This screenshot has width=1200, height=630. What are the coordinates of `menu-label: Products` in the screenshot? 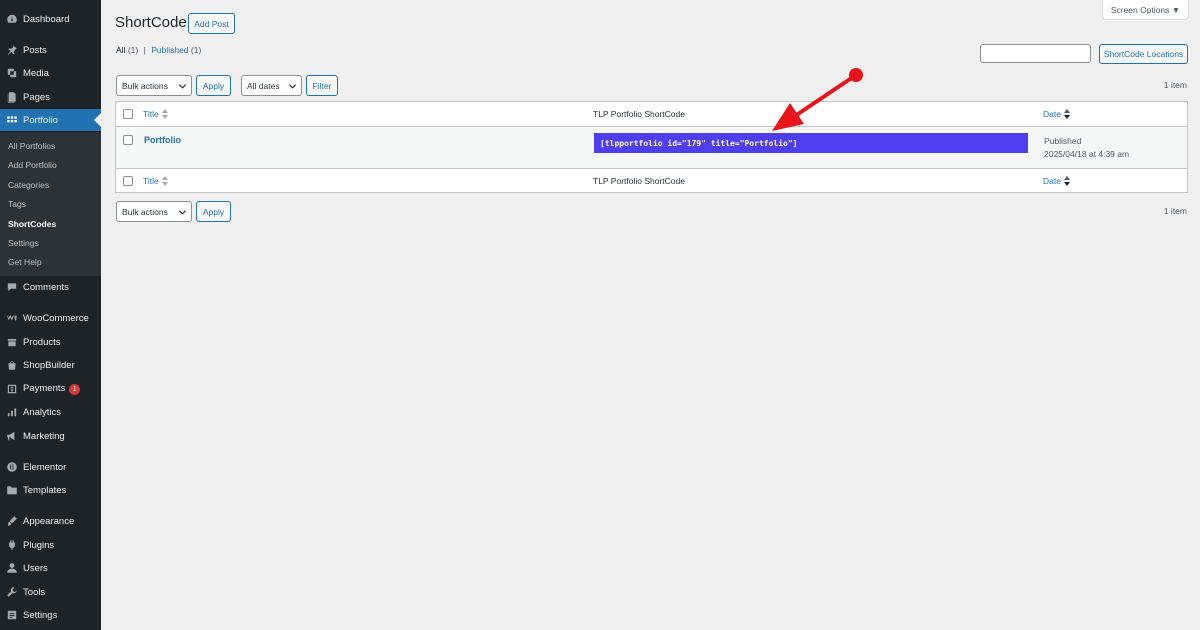 It's located at (42, 342).